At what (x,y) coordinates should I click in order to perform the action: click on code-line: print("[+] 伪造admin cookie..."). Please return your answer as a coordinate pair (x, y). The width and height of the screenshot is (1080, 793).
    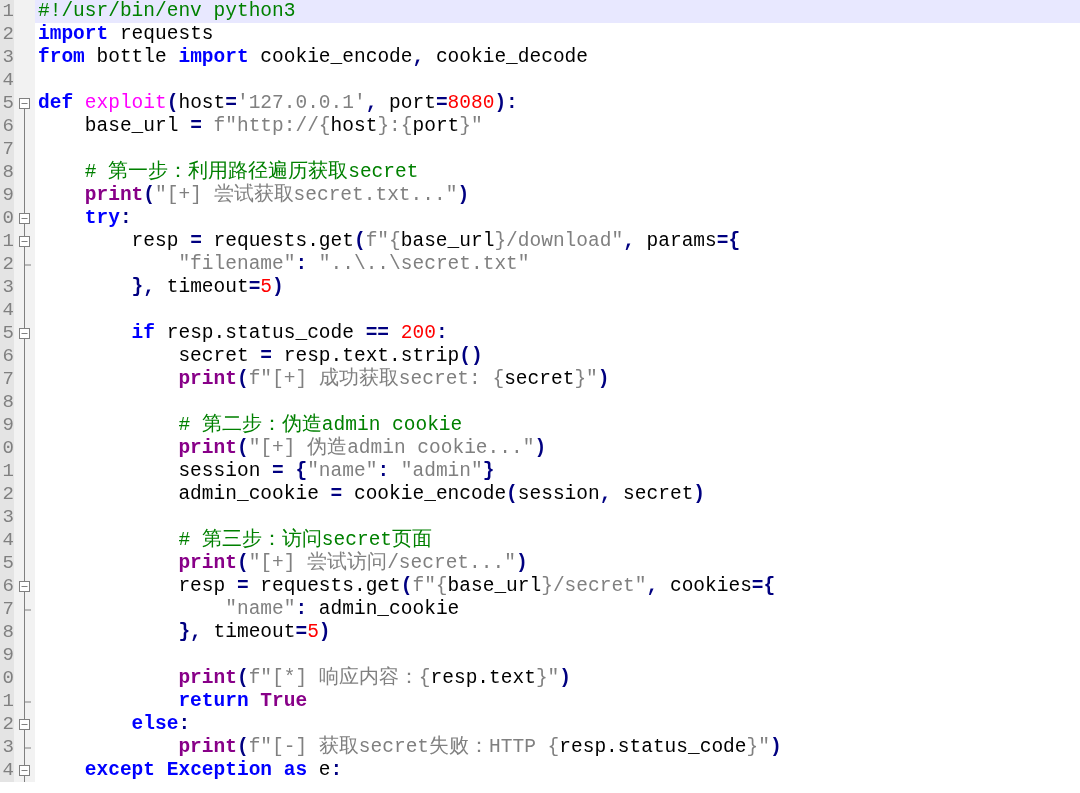
    Looking at the image, I should click on (362, 448).